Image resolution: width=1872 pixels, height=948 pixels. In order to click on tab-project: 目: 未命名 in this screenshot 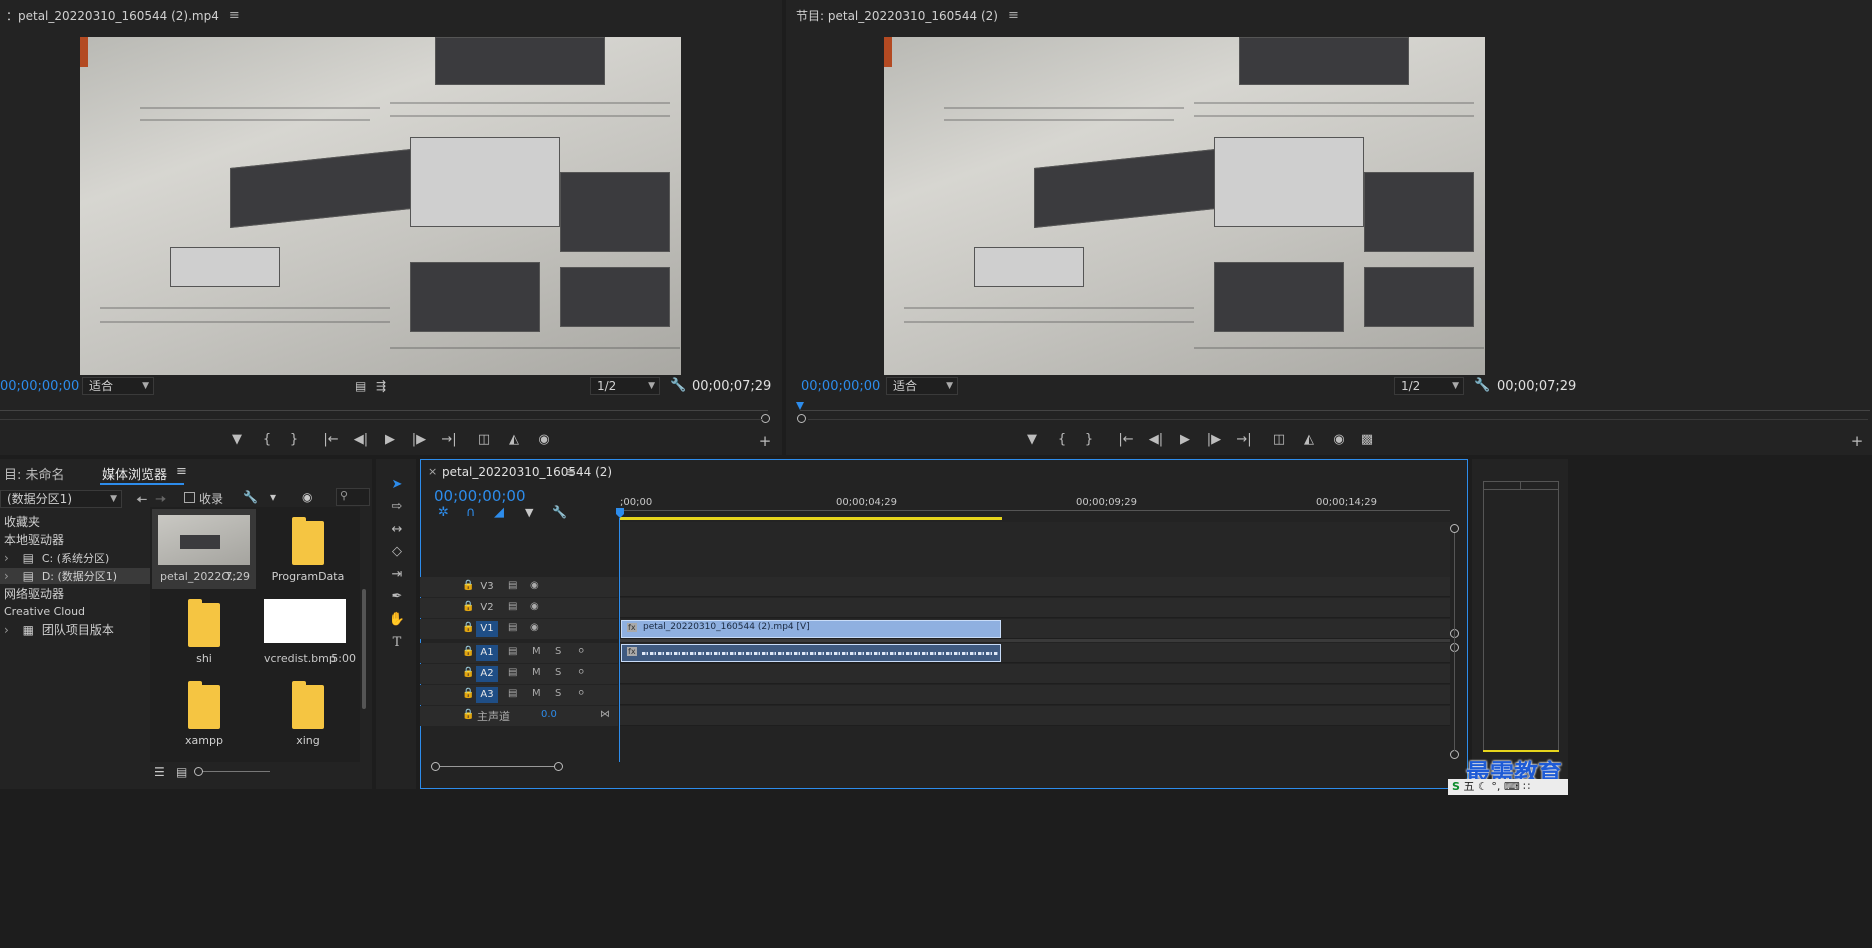, I will do `click(34, 473)`.